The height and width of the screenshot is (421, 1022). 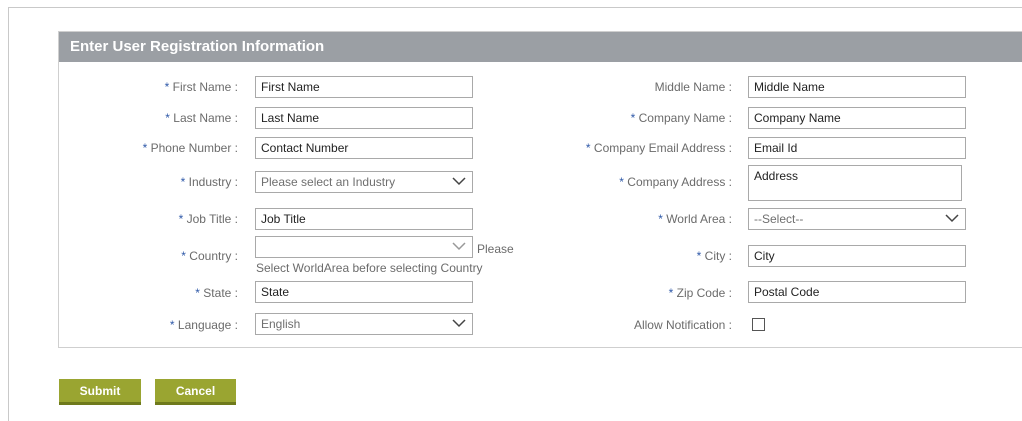 I want to click on state-input, so click(x=364, y=292).